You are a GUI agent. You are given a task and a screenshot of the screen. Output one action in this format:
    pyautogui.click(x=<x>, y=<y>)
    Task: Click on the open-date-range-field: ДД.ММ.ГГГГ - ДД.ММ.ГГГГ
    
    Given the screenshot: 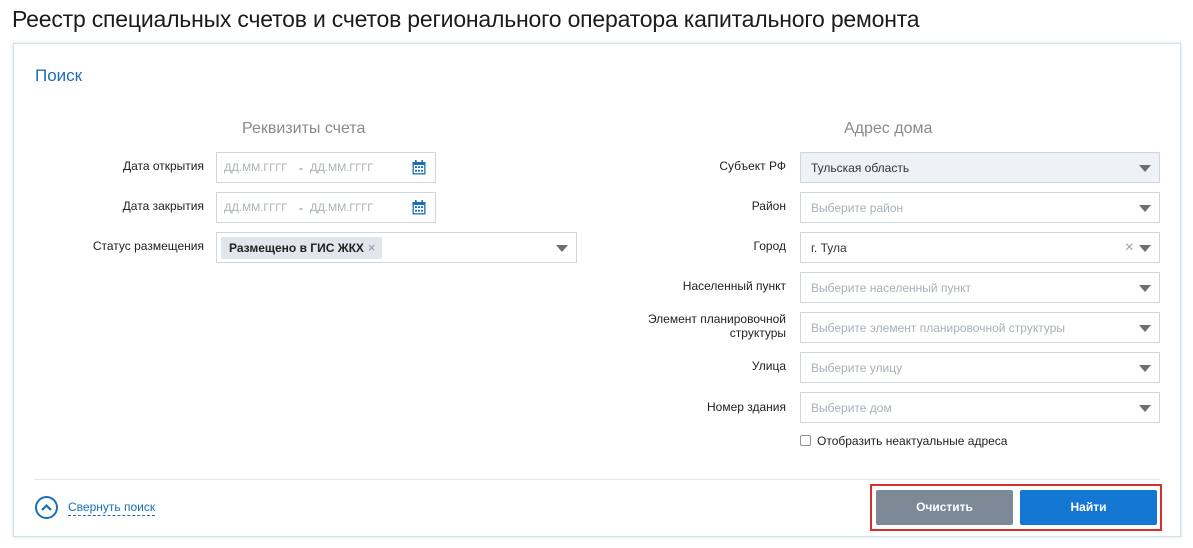 What is the action you would take?
    pyautogui.click(x=326, y=167)
    